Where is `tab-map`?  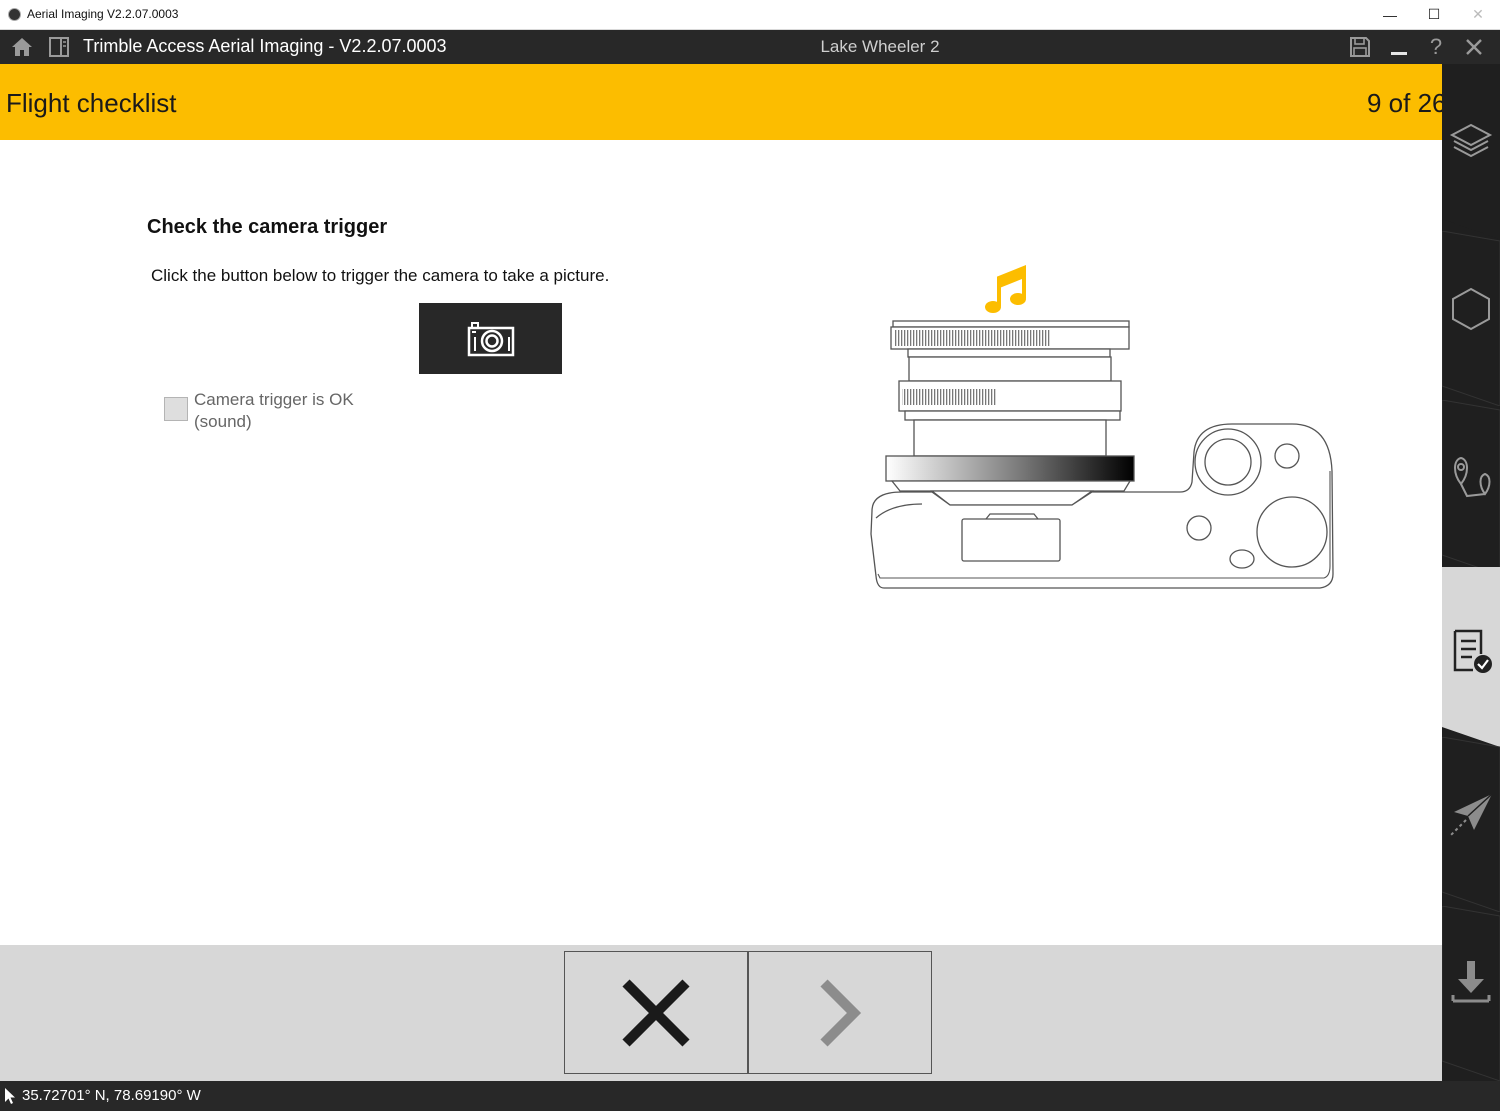
tab-map is located at coordinates (1471, 487).